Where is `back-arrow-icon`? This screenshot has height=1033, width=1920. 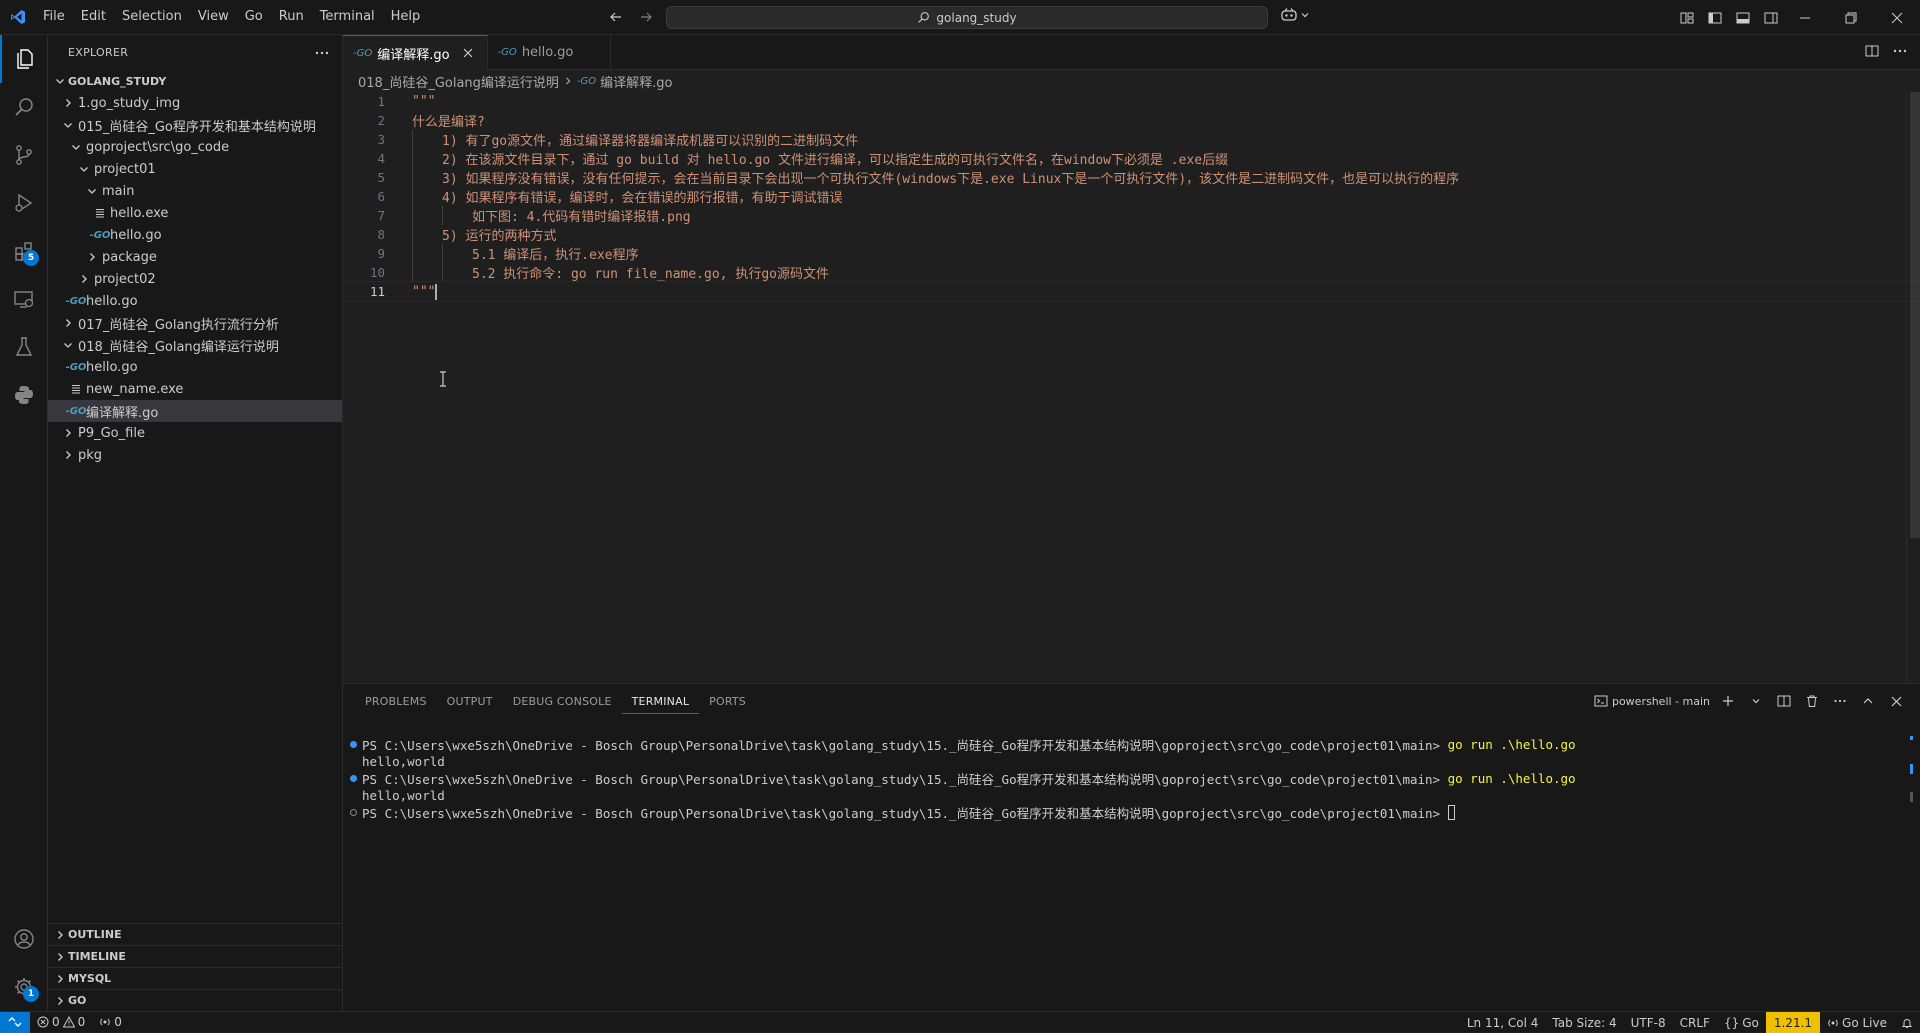
back-arrow-icon is located at coordinates (616, 17).